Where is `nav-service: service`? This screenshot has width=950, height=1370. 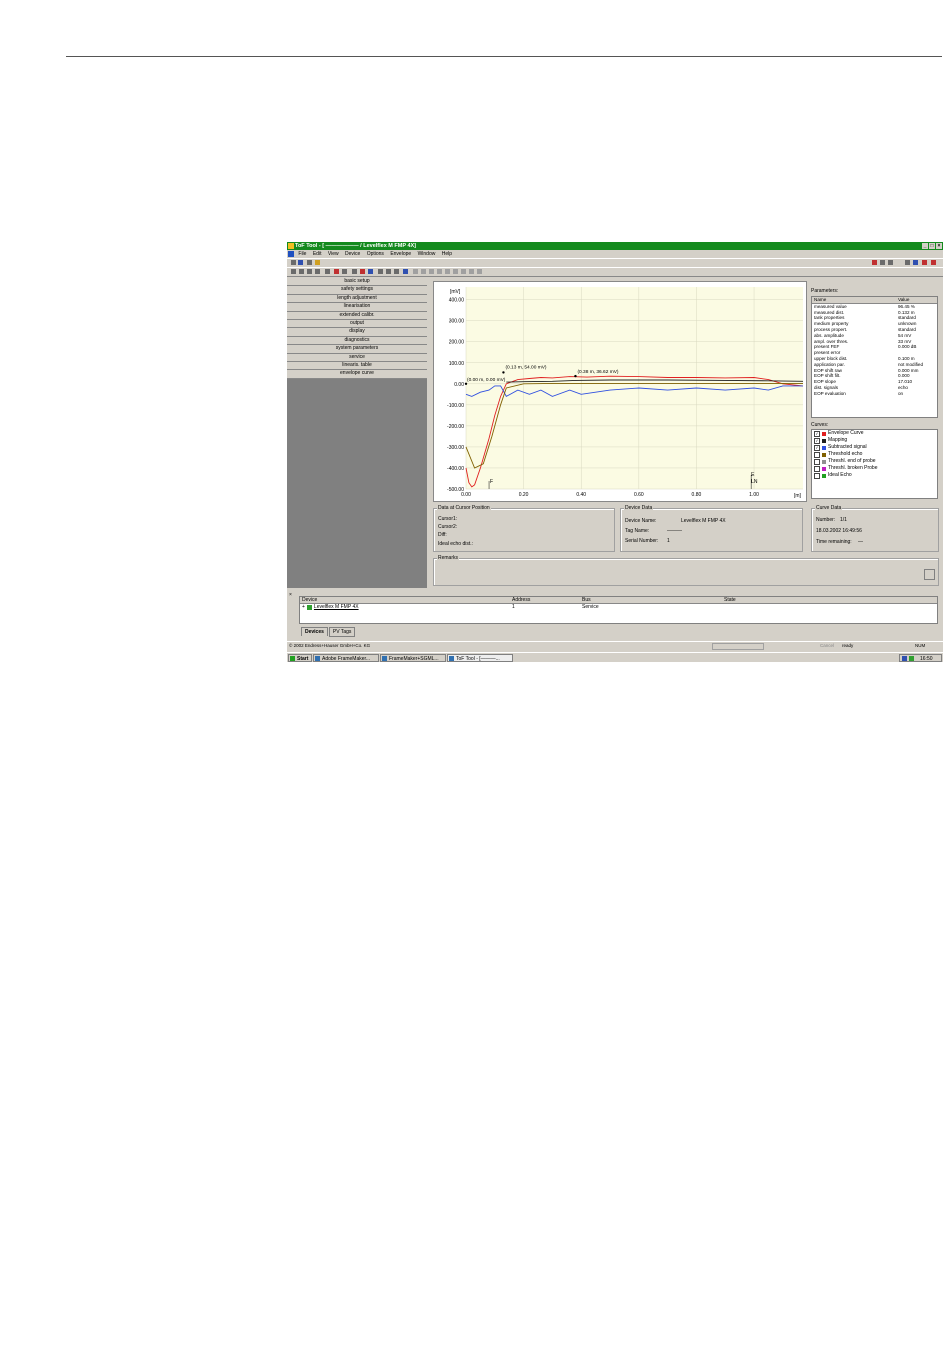 nav-service: service is located at coordinates (357, 357).